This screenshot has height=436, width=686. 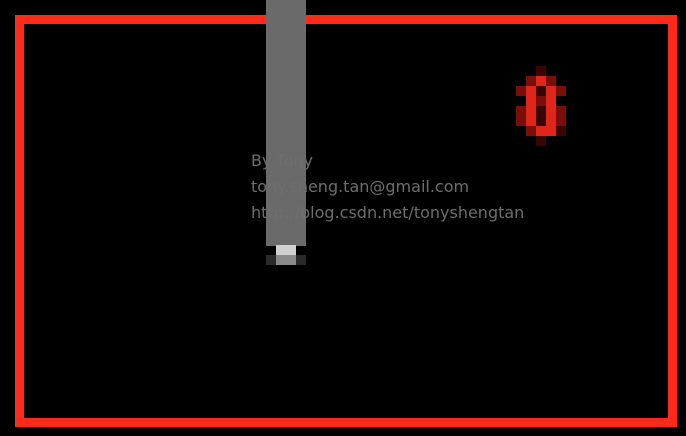 I want to click on credits-email: tony.sheng.tan@gmail.com, so click(x=360, y=186).